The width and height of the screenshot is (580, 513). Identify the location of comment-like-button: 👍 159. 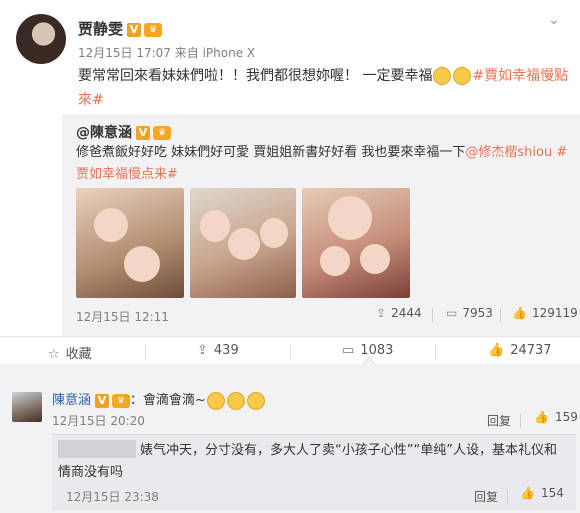
(556, 417).